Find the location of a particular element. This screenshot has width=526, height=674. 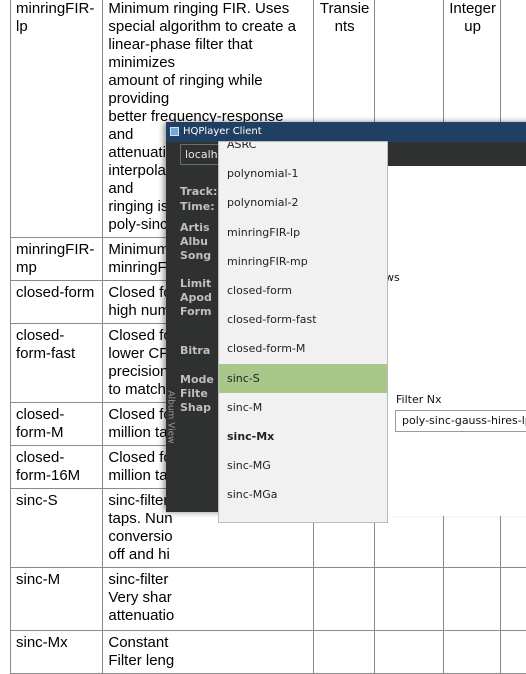

filter-nx-label: Filter Nx is located at coordinates (418, 399).